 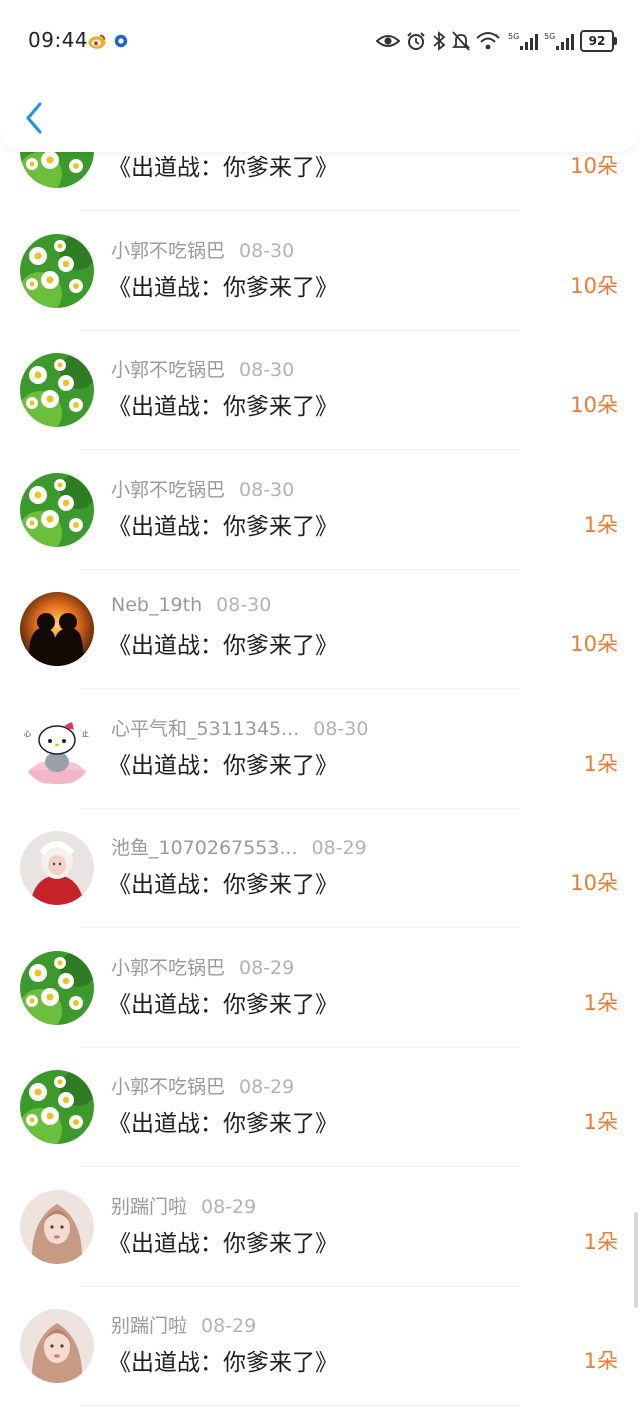 I want to click on weibo-icon, so click(x=97, y=41).